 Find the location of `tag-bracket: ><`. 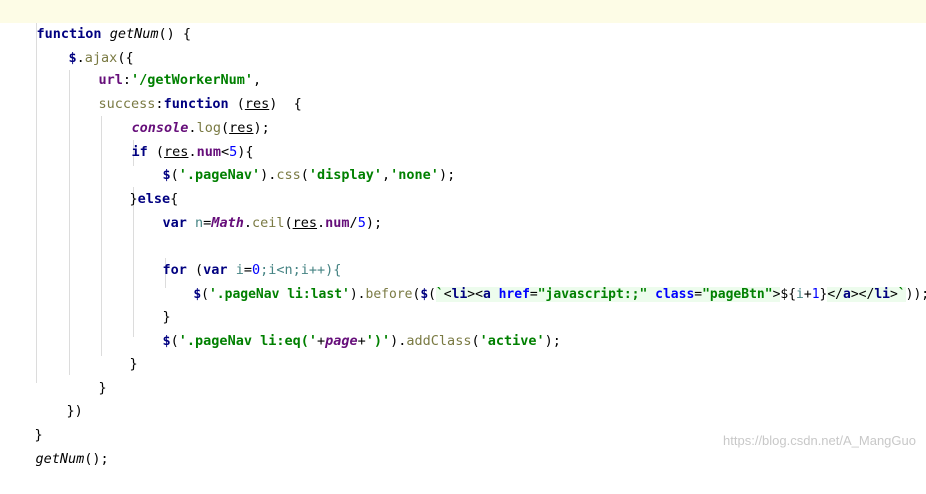

tag-bracket: >< is located at coordinates (475, 294).